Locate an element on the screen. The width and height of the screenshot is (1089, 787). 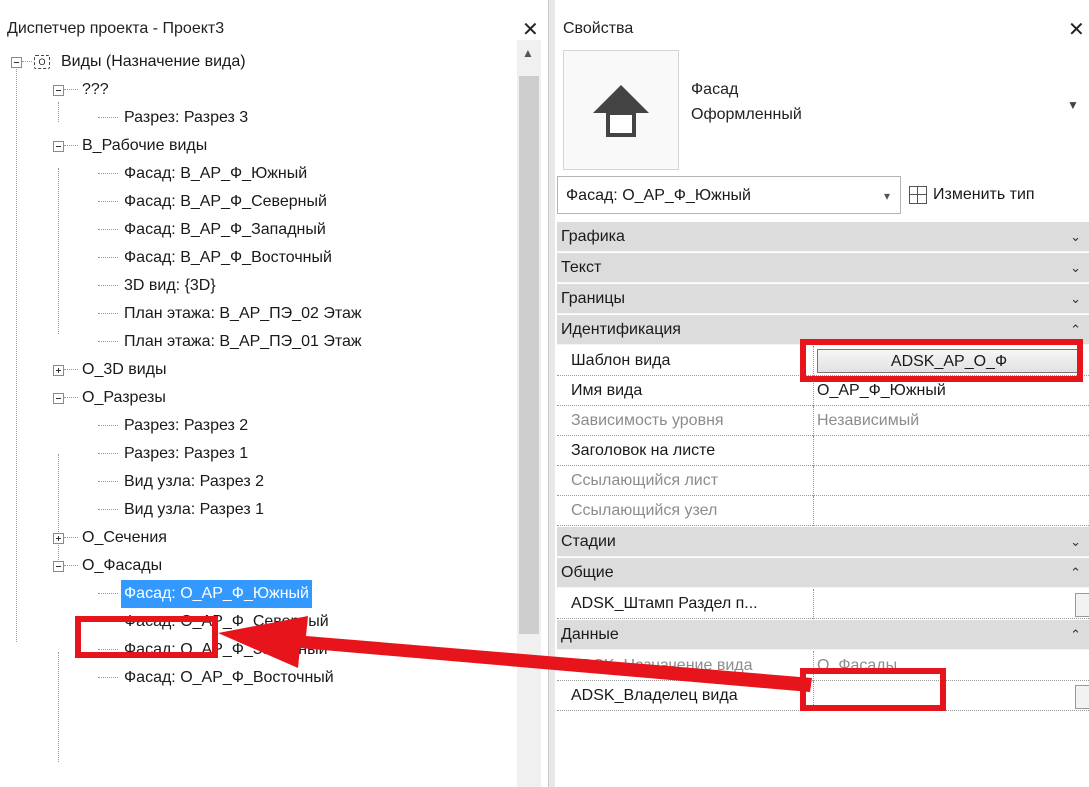
highlight-view-purpose-value is located at coordinates (873, 689).